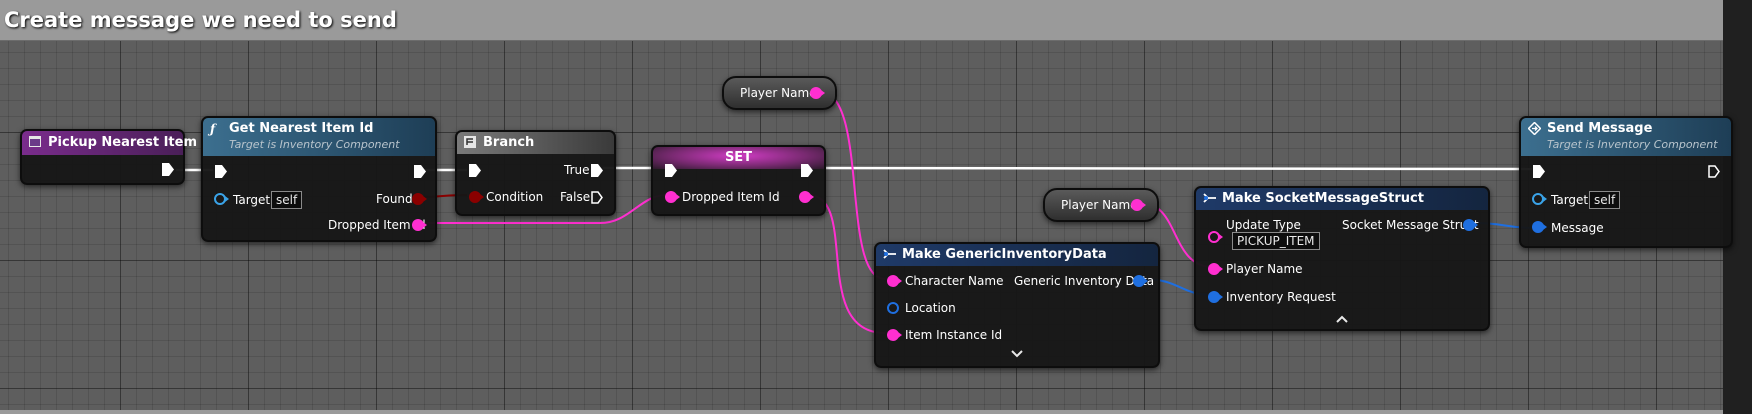 The width and height of the screenshot is (1752, 414). I want to click on node-header: Make GenericInventoryData, so click(1017, 255).